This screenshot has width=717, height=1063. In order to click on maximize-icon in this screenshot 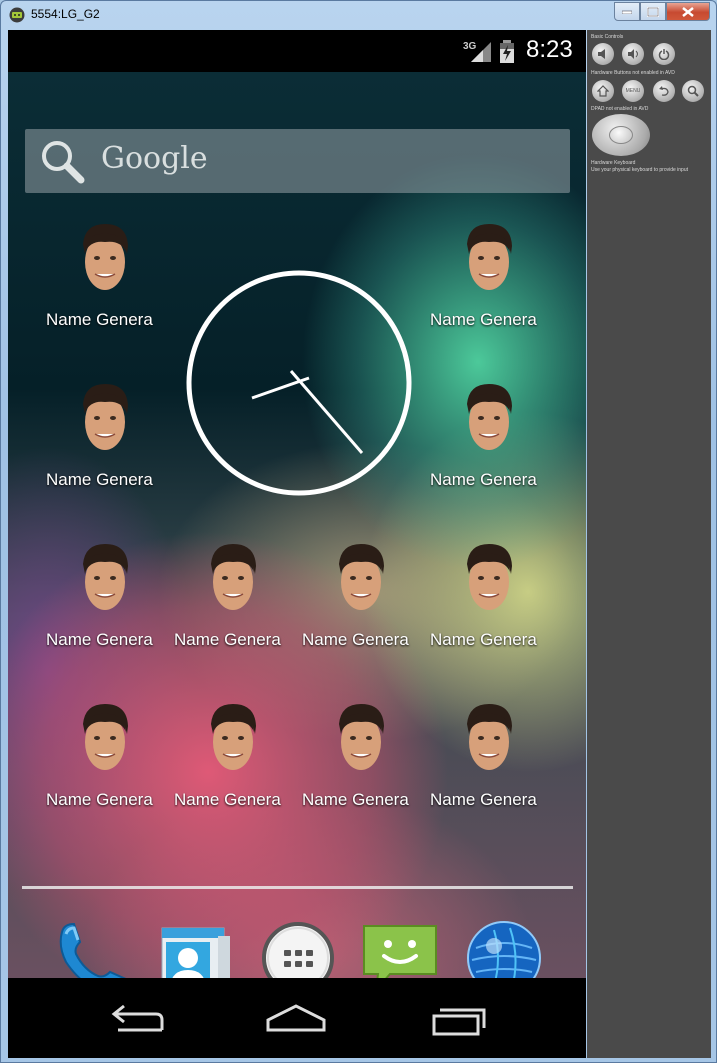, I will do `click(653, 11)`.